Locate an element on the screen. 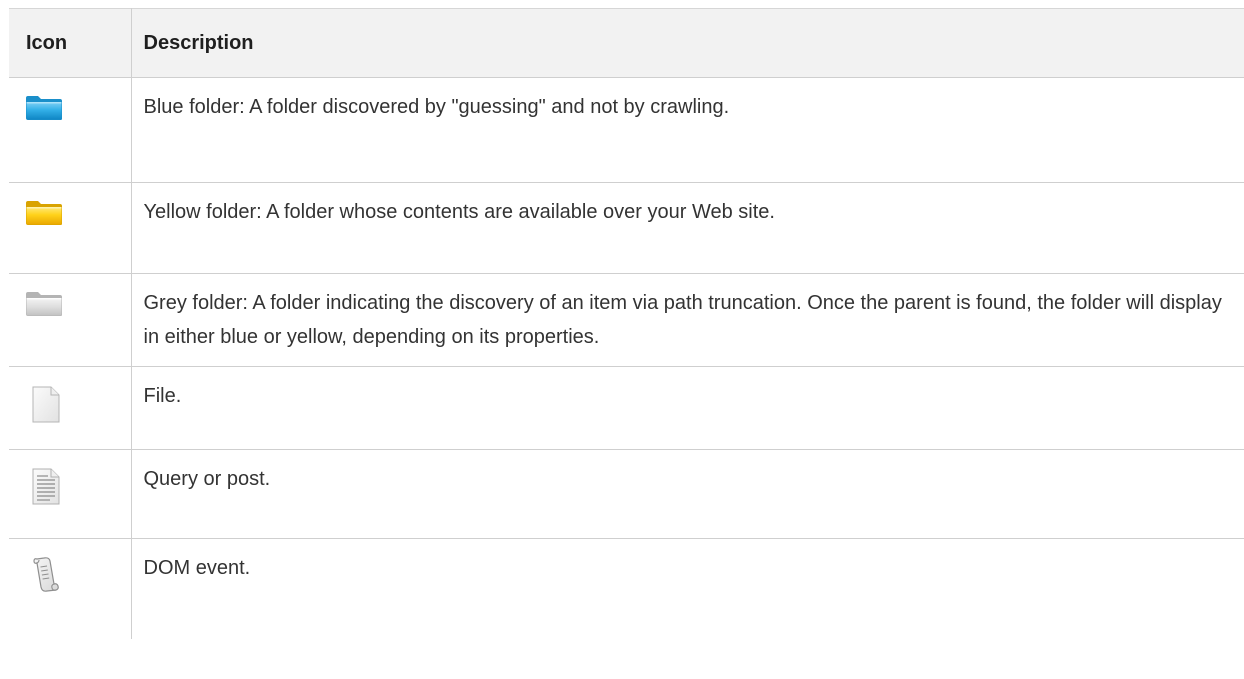 This screenshot has height=679, width=1244. description-cell: File. is located at coordinates (687, 408).